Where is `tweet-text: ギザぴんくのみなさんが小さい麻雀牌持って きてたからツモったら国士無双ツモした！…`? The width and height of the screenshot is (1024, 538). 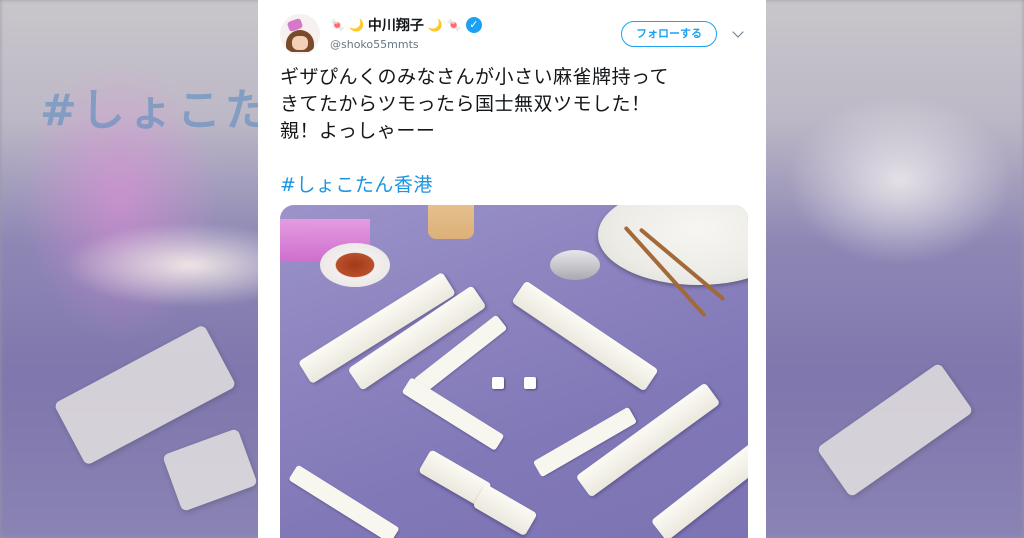
tweet-text: ギザぴんくのみなさんが小さい麻雀牌持って きてたからツモったら国士無双ツモした！… is located at coordinates (515, 104).